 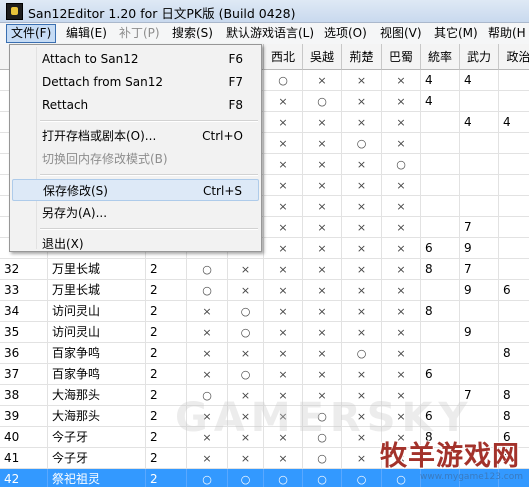 I want to click on table-cell: 祭祀祖灵, so click(x=97, y=478).